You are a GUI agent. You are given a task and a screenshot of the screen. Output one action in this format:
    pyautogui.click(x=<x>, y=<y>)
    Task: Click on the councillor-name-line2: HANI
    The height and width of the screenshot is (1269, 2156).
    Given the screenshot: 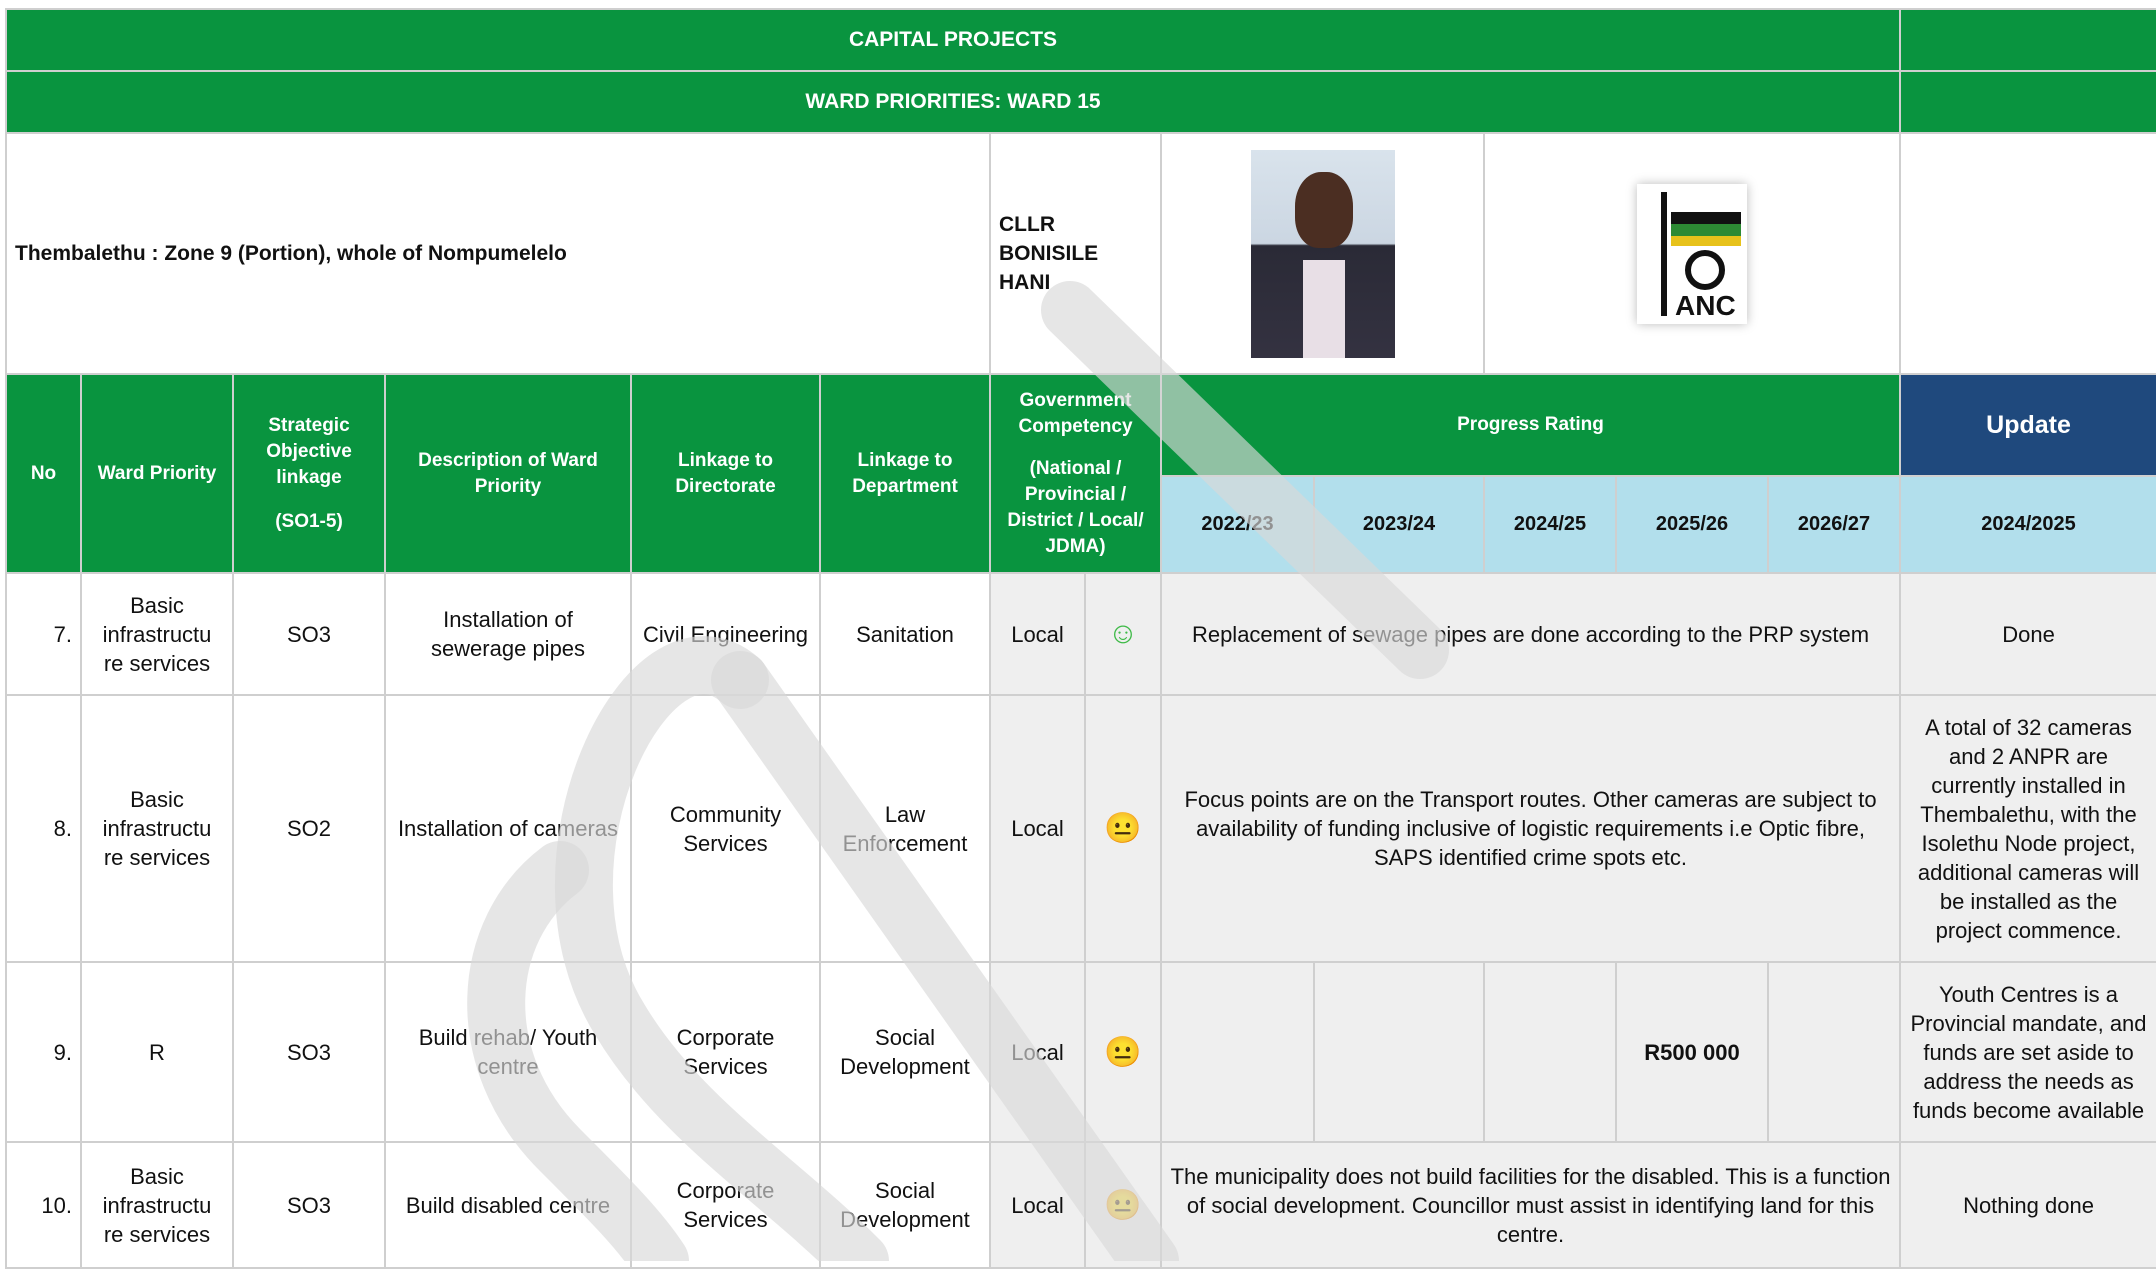 What is the action you would take?
    pyautogui.click(x=1025, y=282)
    